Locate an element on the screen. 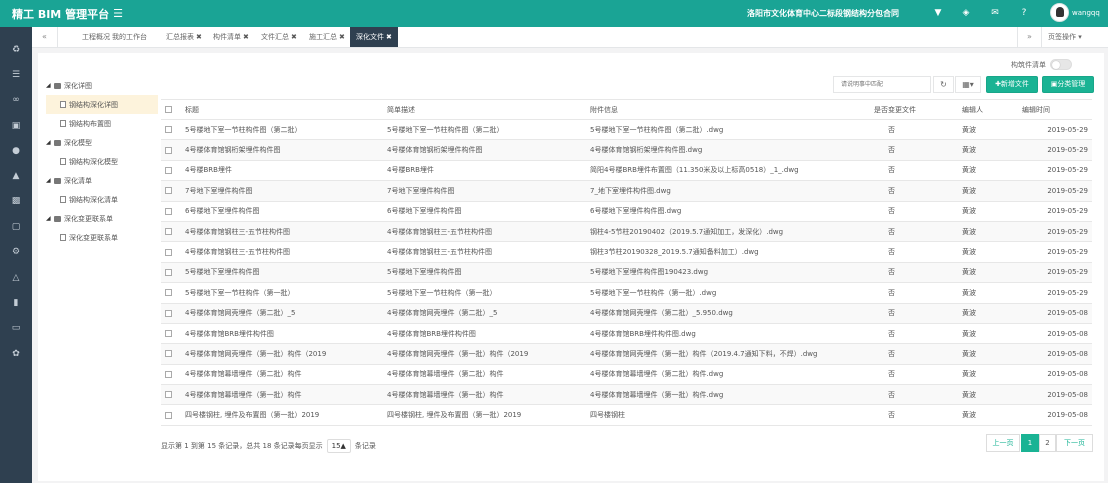  tab-summary-report: 汇总报表 ✖ is located at coordinates (184, 37).